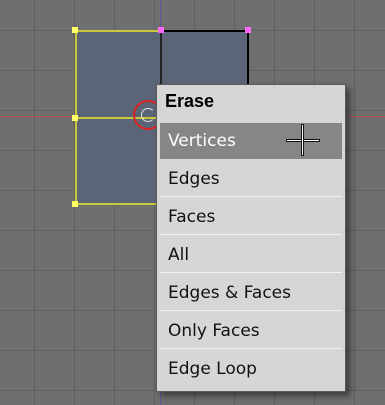  Describe the element at coordinates (190, 101) in the screenshot. I see `menu-title: Erase` at that location.